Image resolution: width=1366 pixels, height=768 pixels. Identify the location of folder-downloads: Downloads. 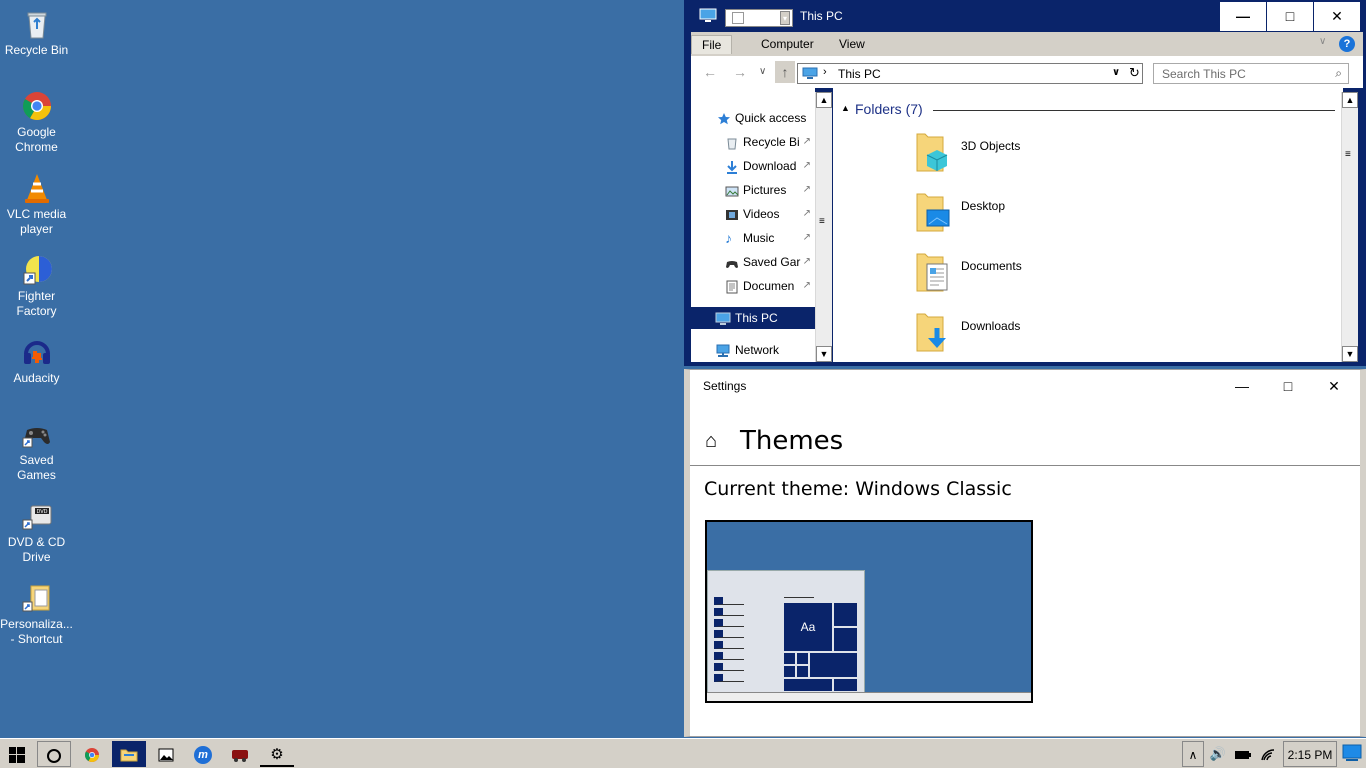
(995, 334).